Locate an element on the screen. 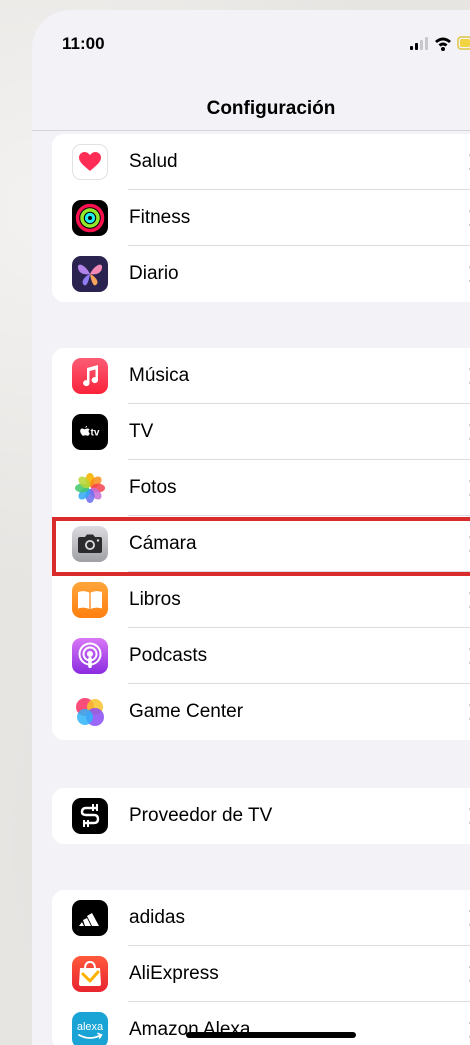 The height and width of the screenshot is (1045, 470). status-icons is located at coordinates (440, 43).